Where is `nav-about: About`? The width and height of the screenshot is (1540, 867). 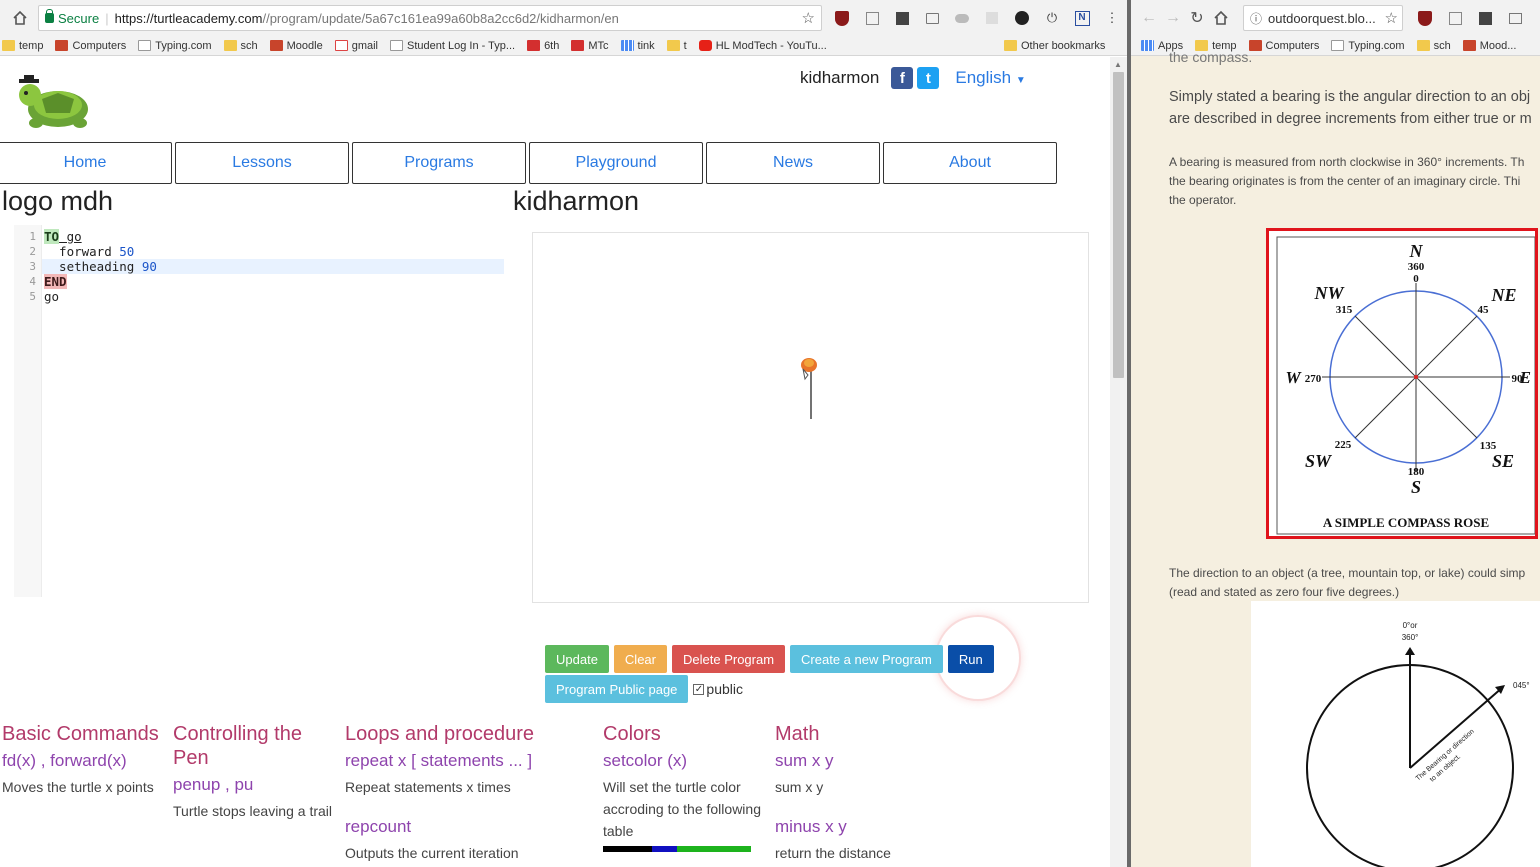
nav-about: About is located at coordinates (970, 163).